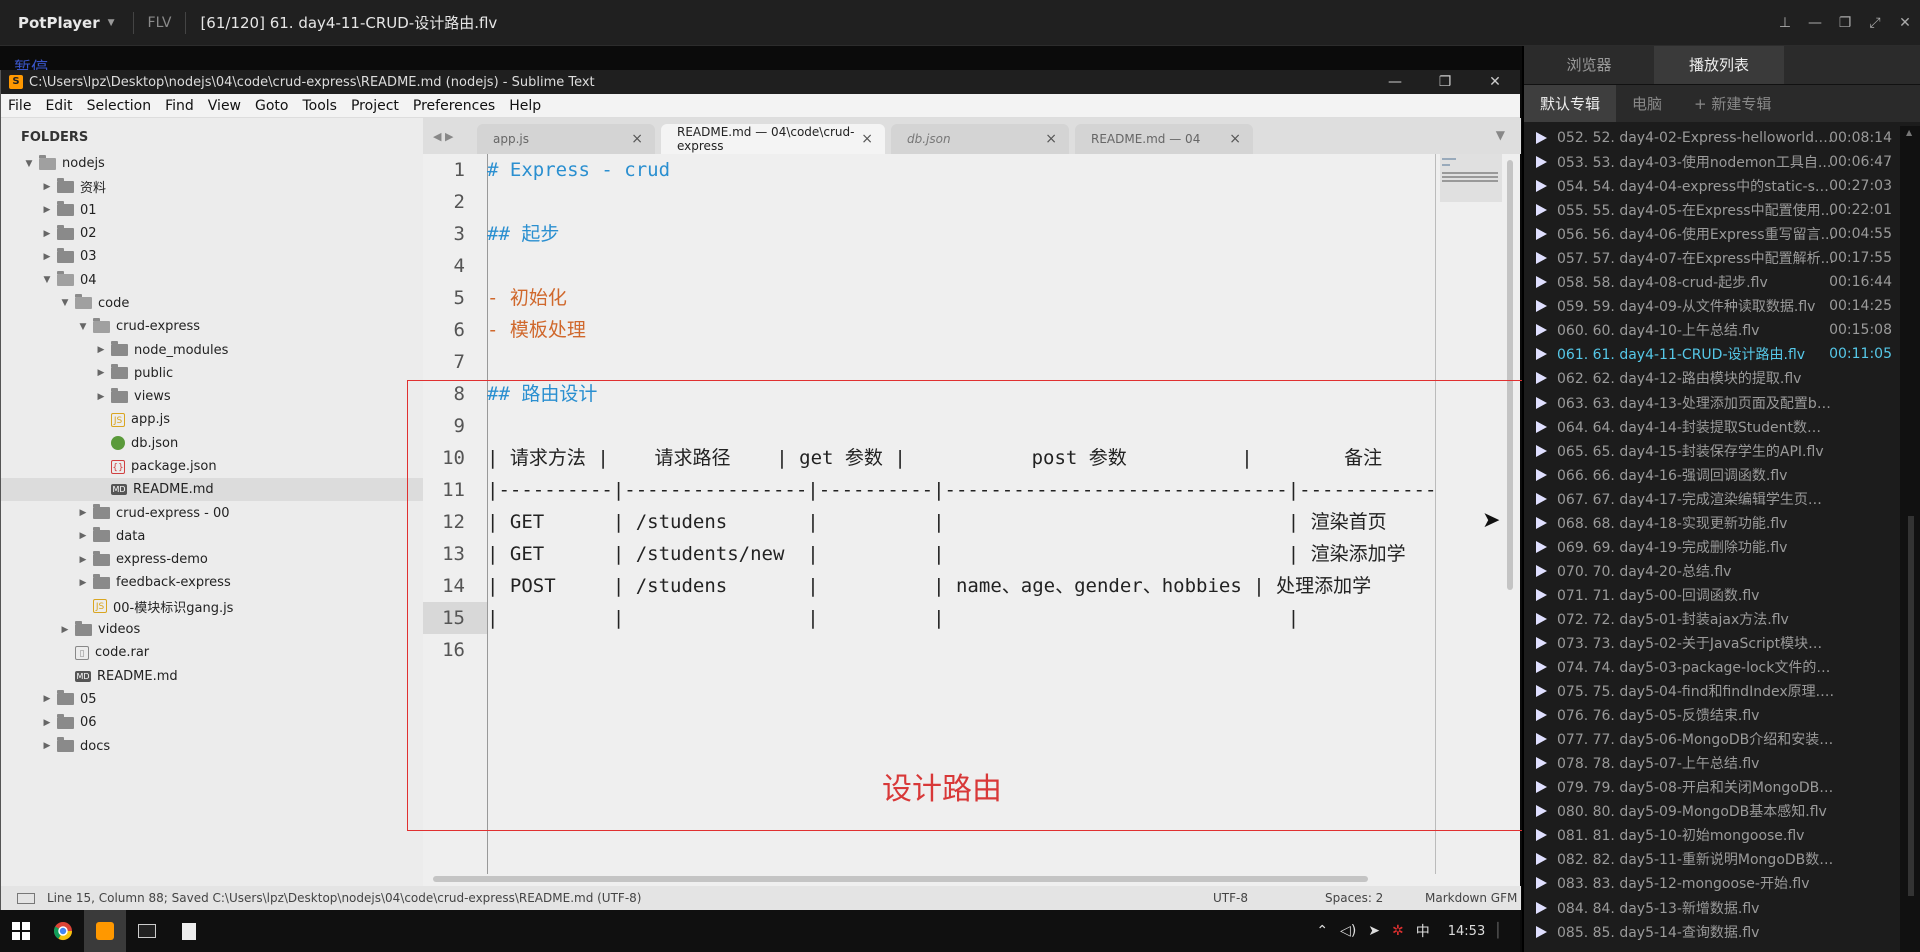 Image resolution: width=1920 pixels, height=952 pixels. I want to click on menu-item-project: Project, so click(375, 106).